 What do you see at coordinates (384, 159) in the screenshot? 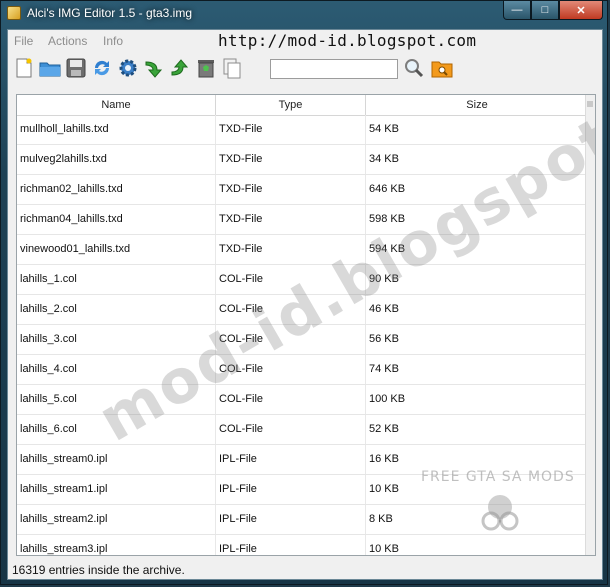
I see `cell-size: 34 KB` at bounding box center [384, 159].